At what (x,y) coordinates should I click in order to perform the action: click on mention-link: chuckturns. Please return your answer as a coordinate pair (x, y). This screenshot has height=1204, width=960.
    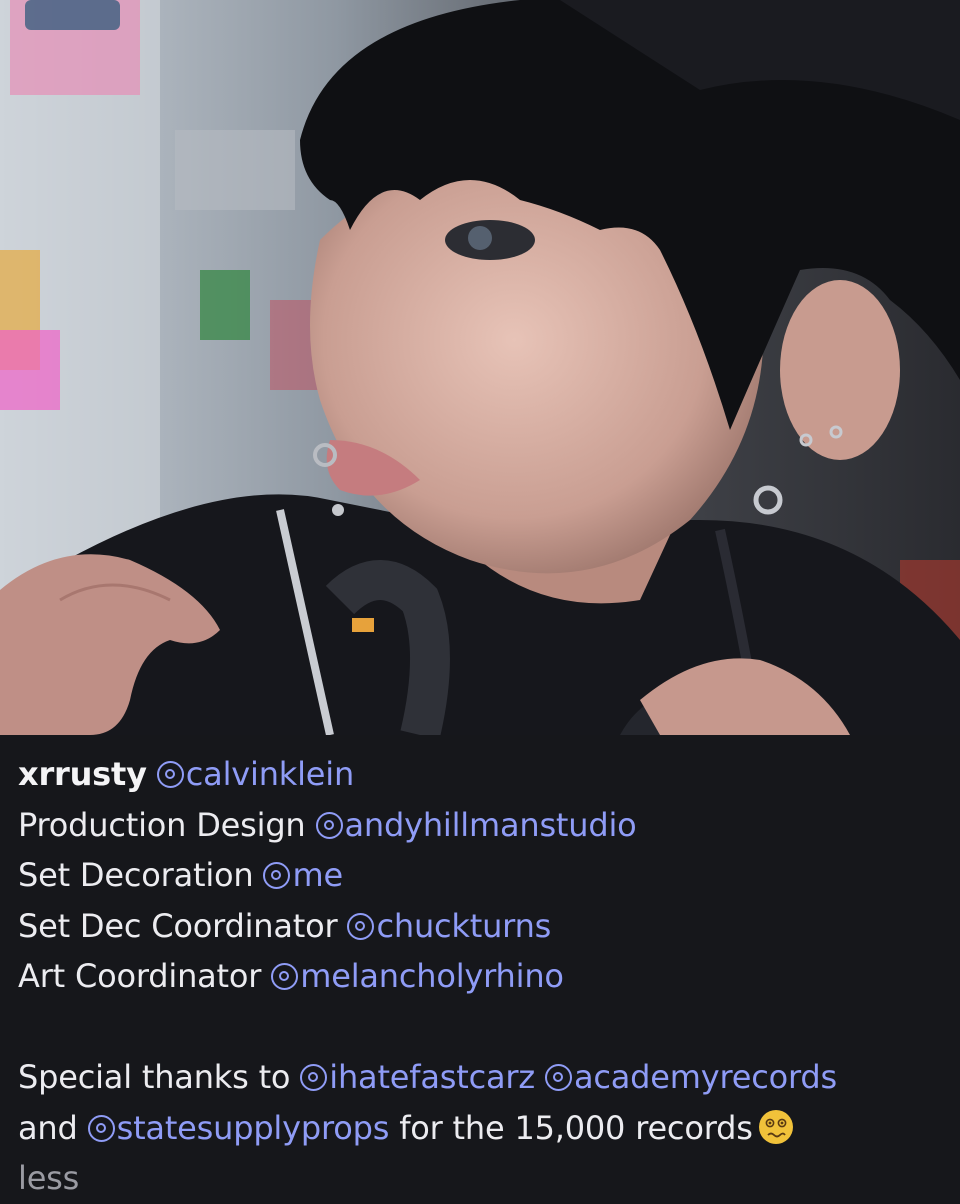
    Looking at the image, I should click on (449, 926).